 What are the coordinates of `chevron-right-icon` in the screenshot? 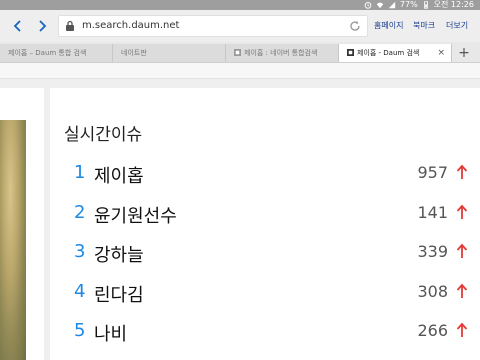 It's located at (43, 26).